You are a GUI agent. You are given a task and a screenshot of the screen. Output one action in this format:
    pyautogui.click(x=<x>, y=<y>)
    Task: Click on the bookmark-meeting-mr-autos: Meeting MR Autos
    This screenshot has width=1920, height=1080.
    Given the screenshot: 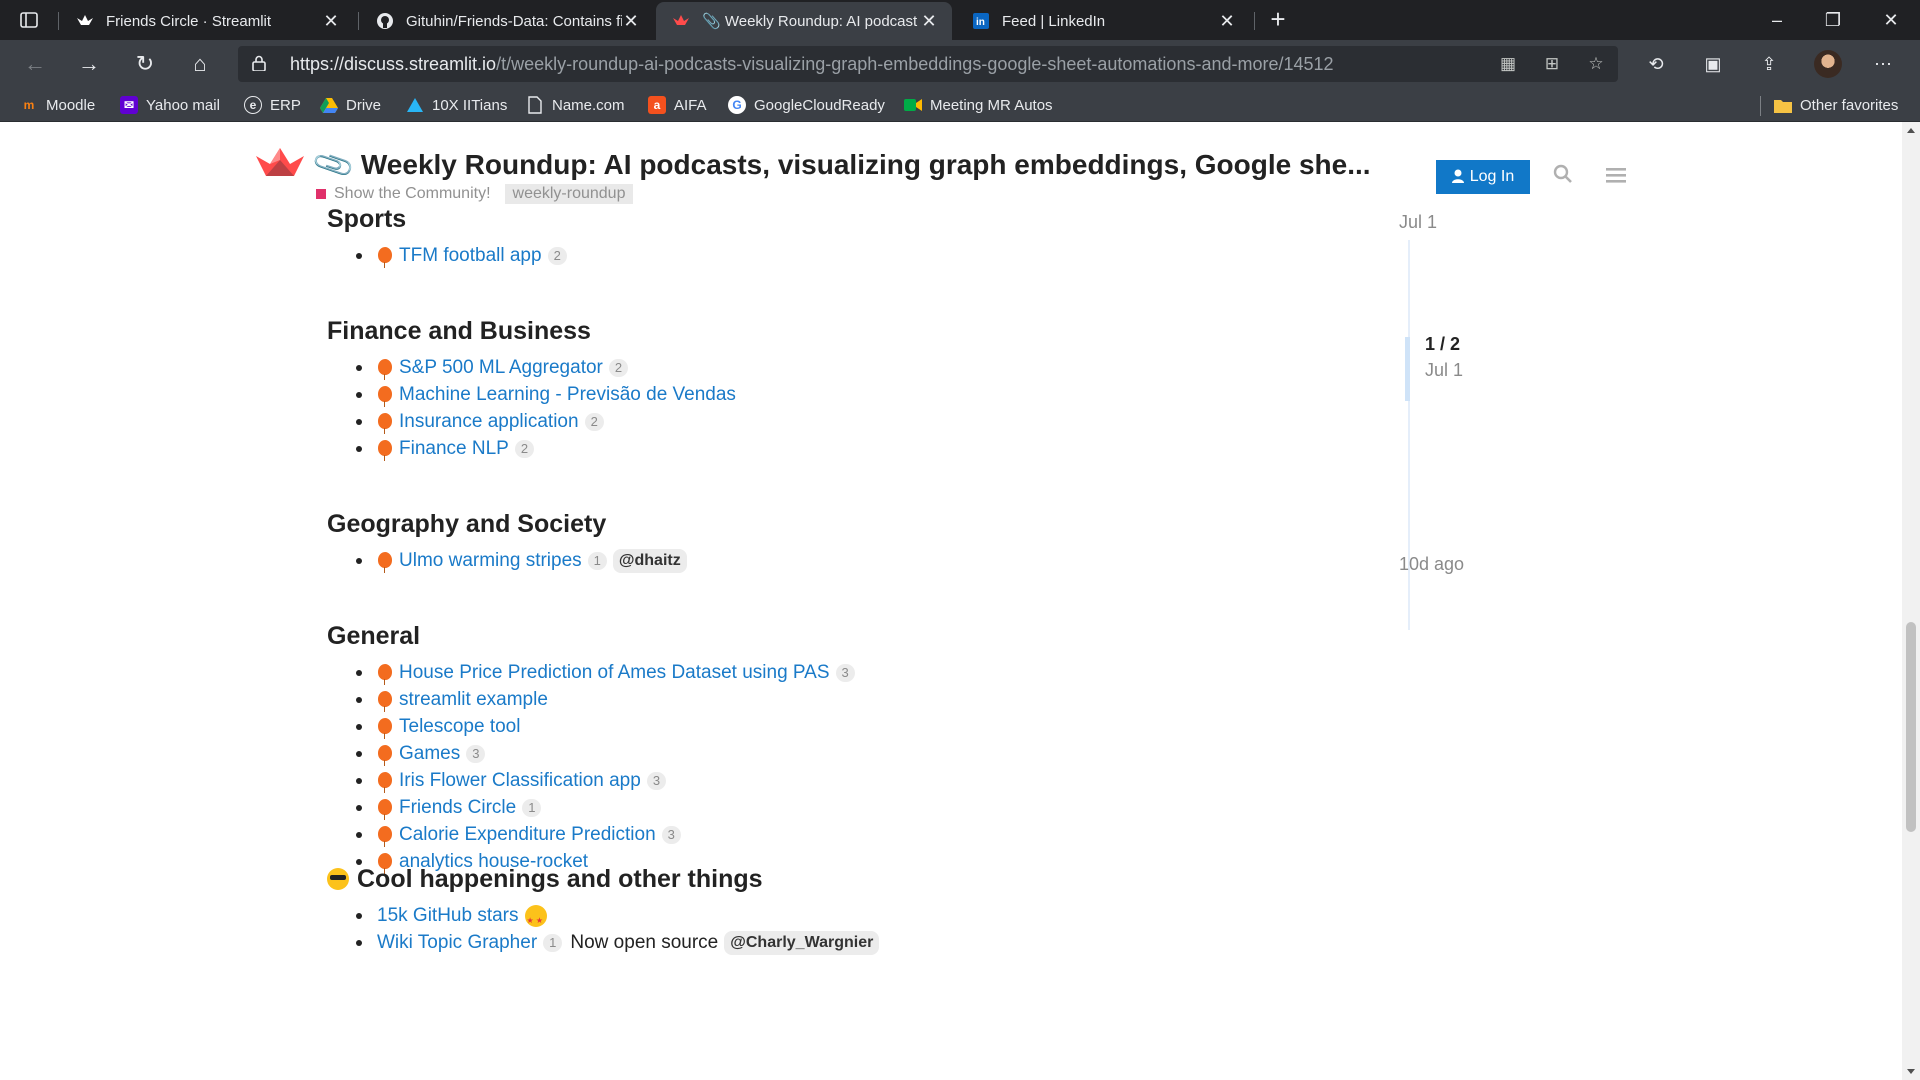 What is the action you would take?
    pyautogui.click(x=978, y=105)
    